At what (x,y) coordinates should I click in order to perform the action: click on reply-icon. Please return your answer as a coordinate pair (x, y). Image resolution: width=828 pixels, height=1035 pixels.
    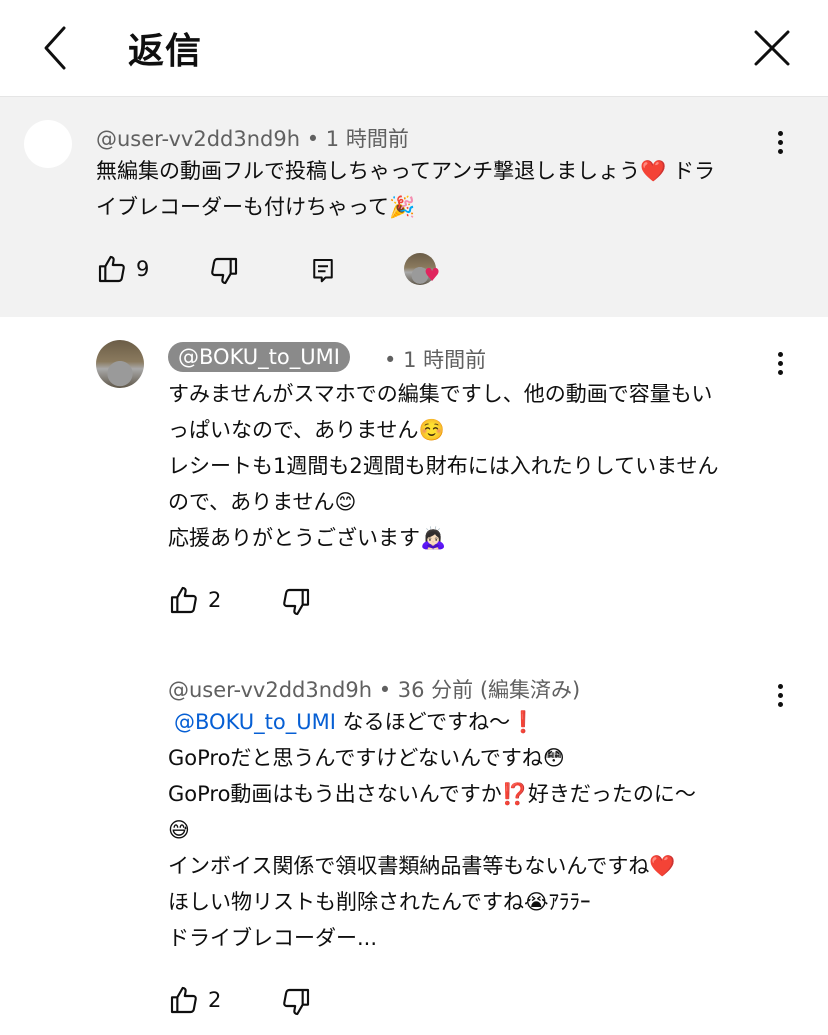
    Looking at the image, I should click on (323, 271).